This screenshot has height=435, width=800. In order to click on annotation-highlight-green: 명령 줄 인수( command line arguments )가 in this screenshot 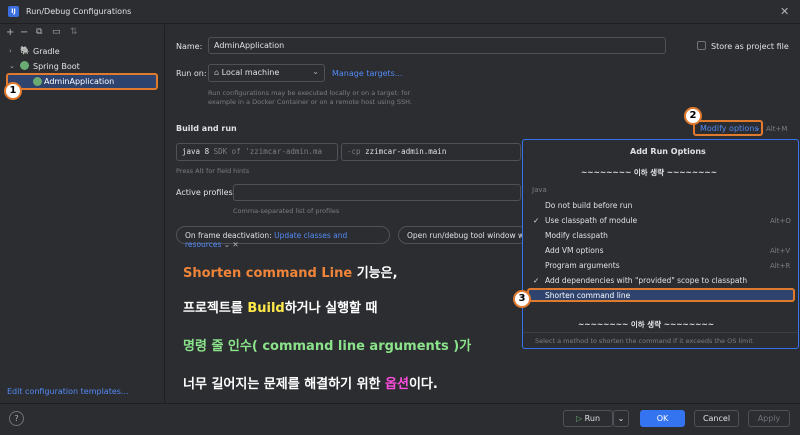, I will do `click(327, 346)`.